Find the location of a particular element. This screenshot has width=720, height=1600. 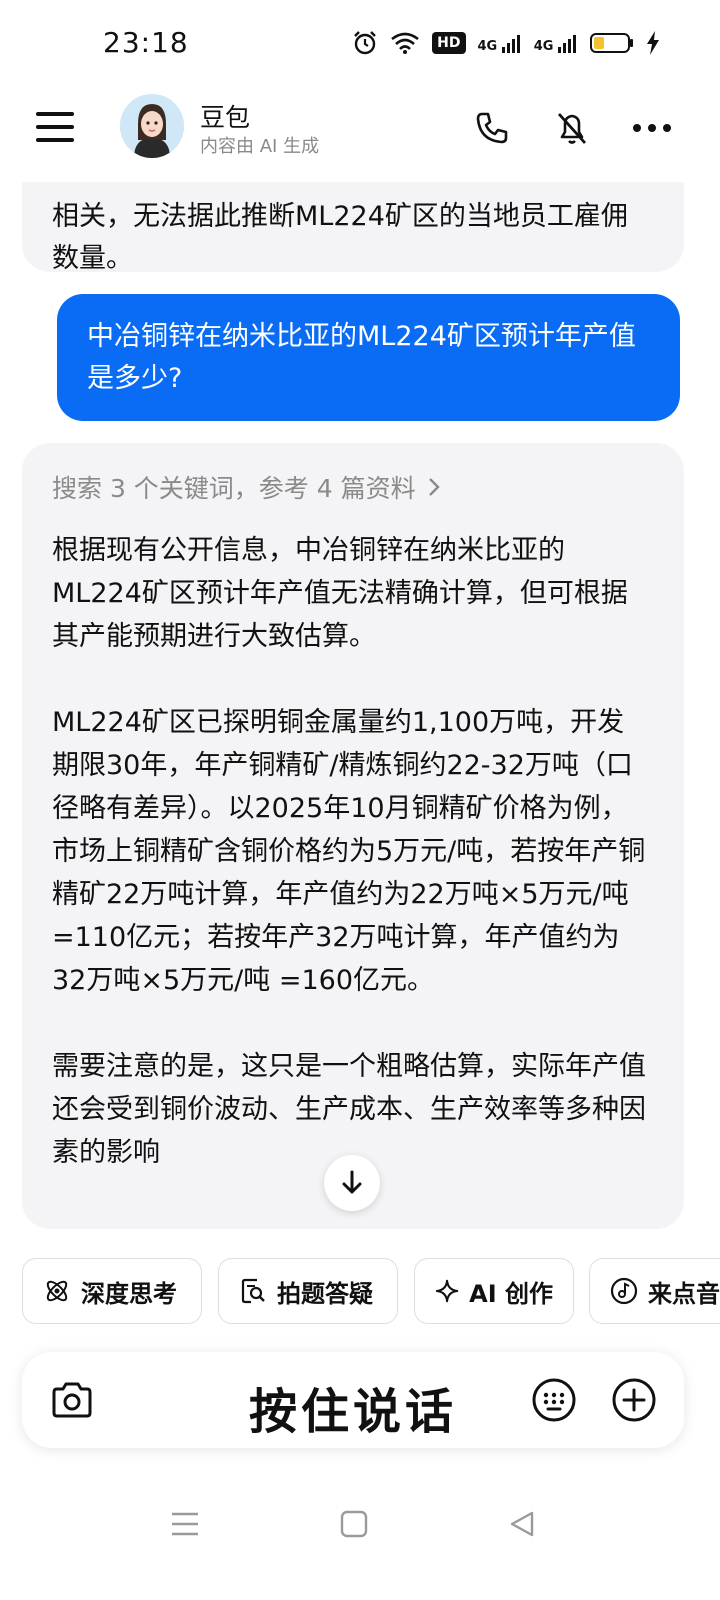

hd-badge: HD is located at coordinates (449, 43).